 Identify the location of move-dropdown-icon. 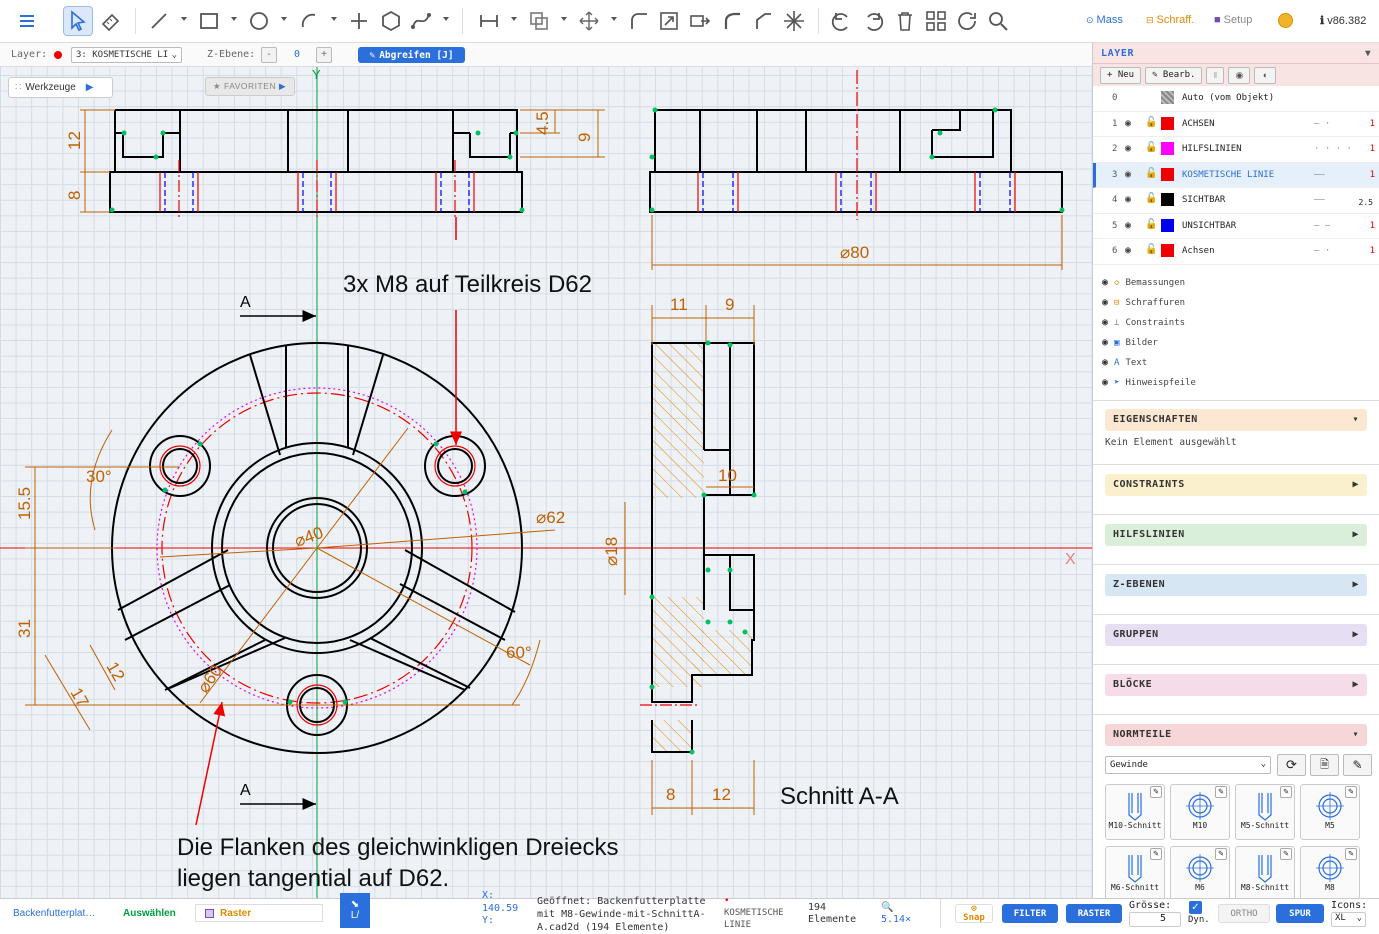
(614, 19).